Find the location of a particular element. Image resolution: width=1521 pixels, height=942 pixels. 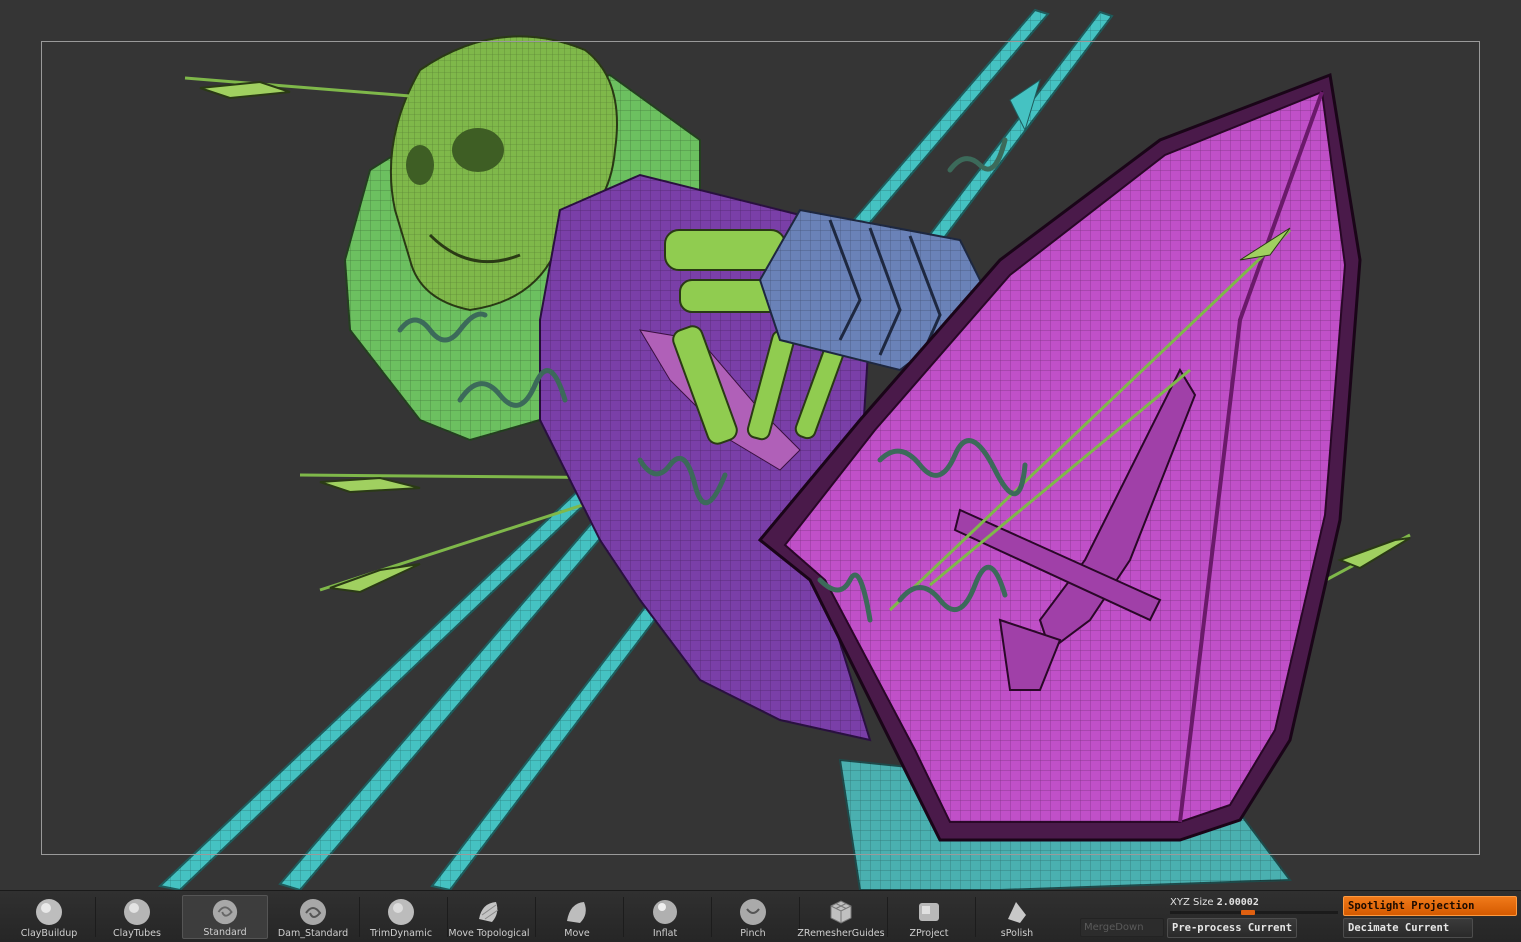

xyz-size-value: 2.00002 is located at coordinates (1237, 902).